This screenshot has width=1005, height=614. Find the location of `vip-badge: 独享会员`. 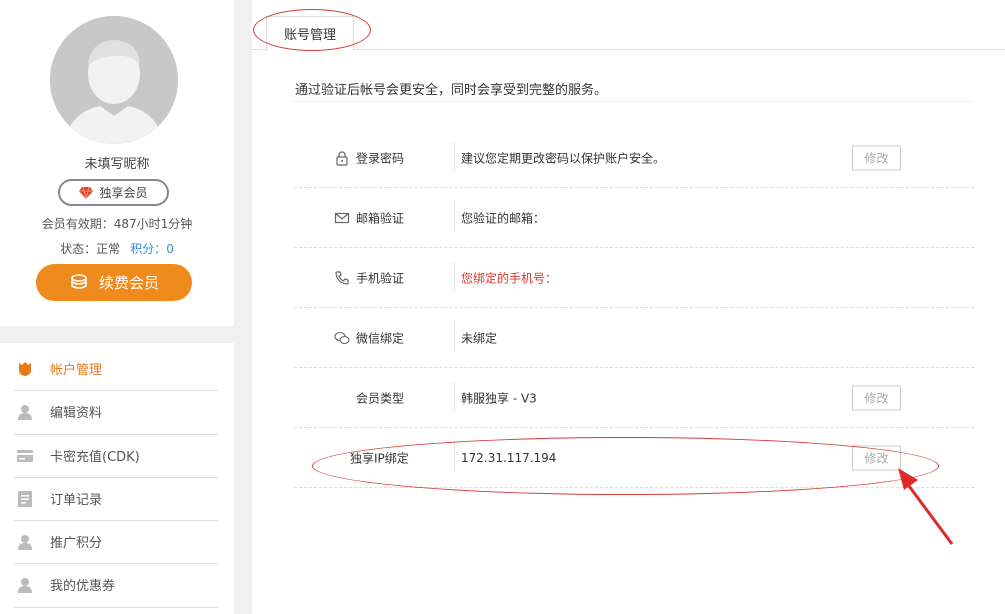

vip-badge: 独享会员 is located at coordinates (113, 192).